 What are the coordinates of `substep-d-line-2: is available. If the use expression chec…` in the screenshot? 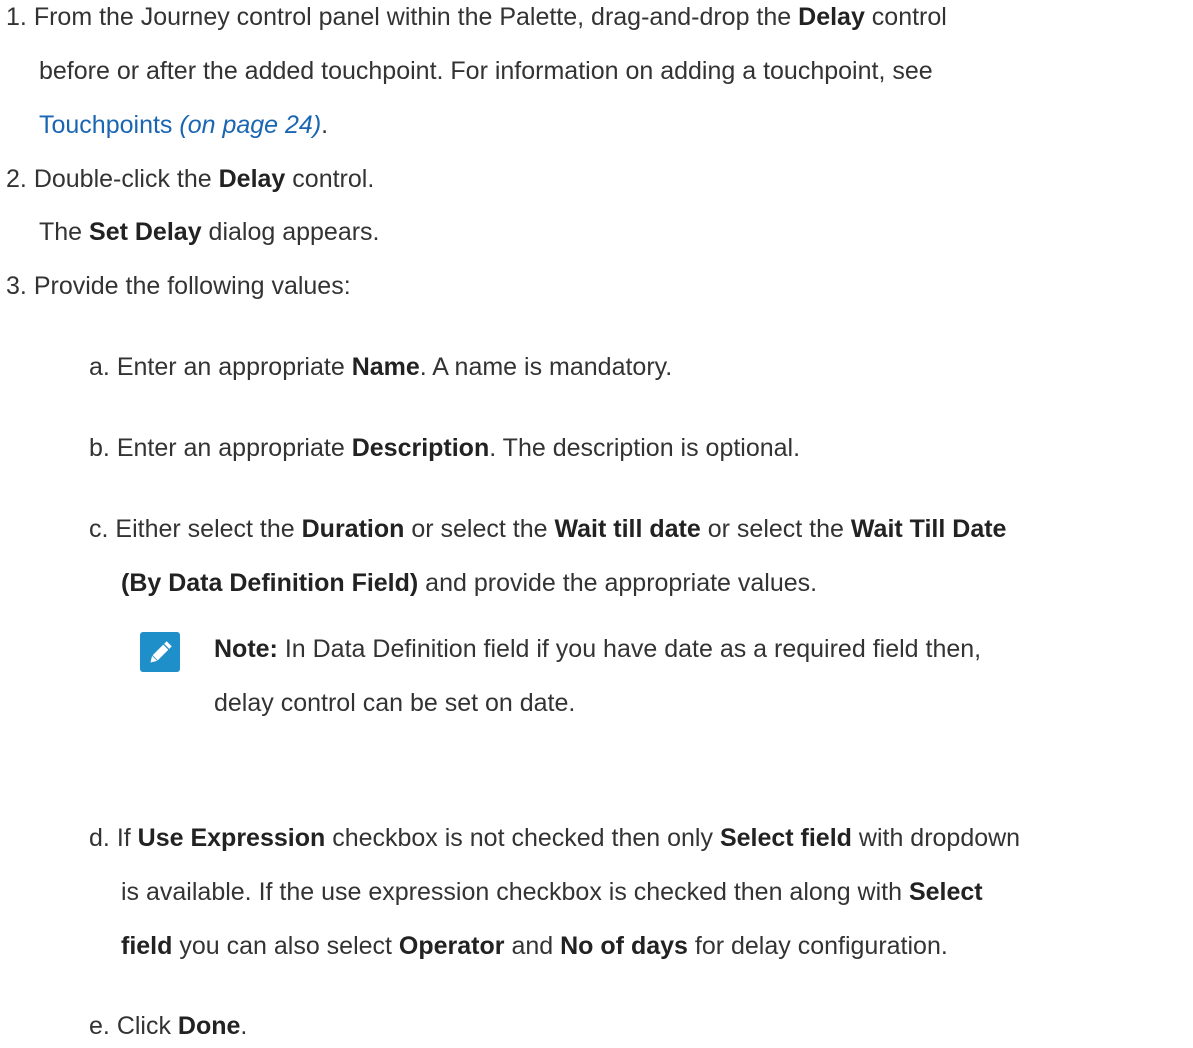 It's located at (552, 892).